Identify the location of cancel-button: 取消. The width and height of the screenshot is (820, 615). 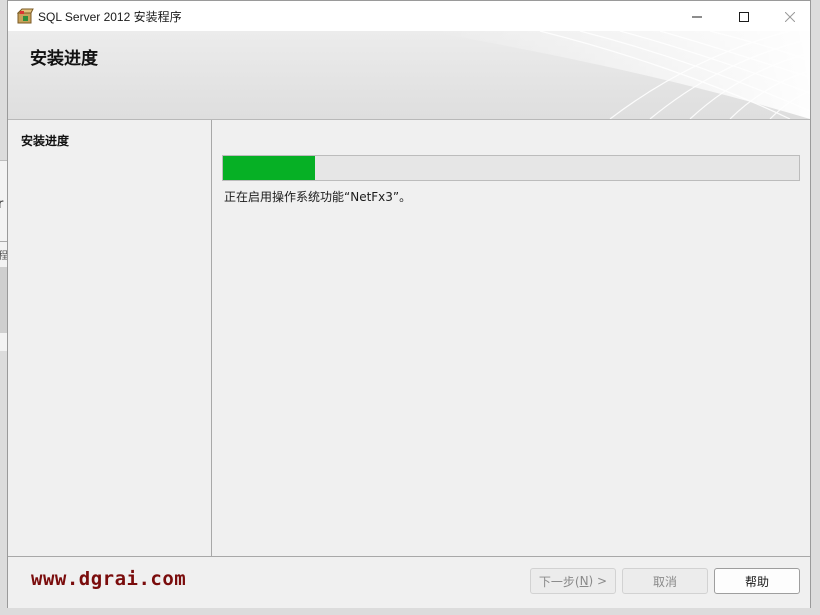
(665, 581).